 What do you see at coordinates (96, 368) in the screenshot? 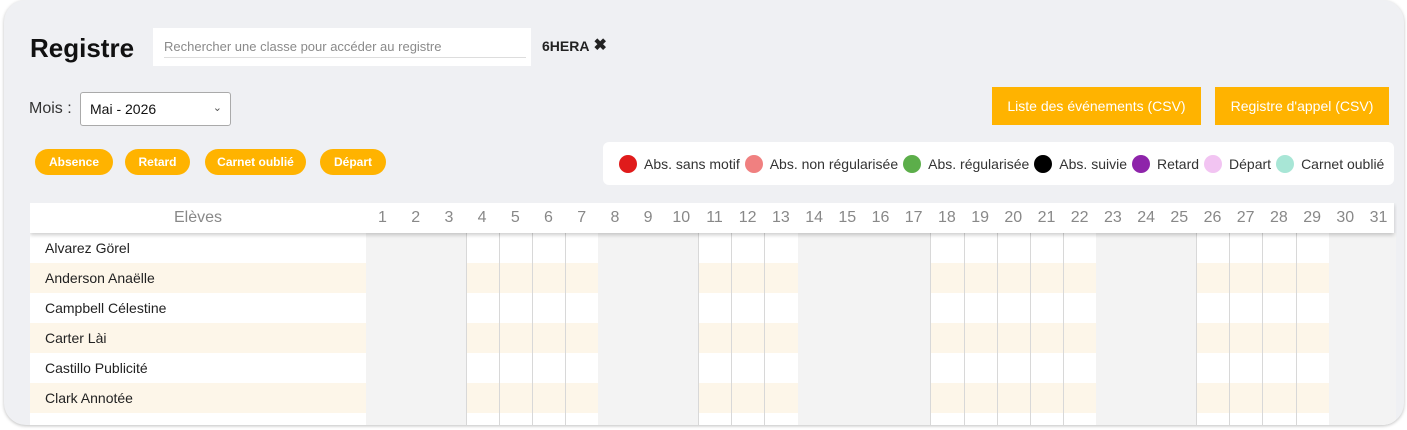
I see `student-name: Castillo Publicité` at bounding box center [96, 368].